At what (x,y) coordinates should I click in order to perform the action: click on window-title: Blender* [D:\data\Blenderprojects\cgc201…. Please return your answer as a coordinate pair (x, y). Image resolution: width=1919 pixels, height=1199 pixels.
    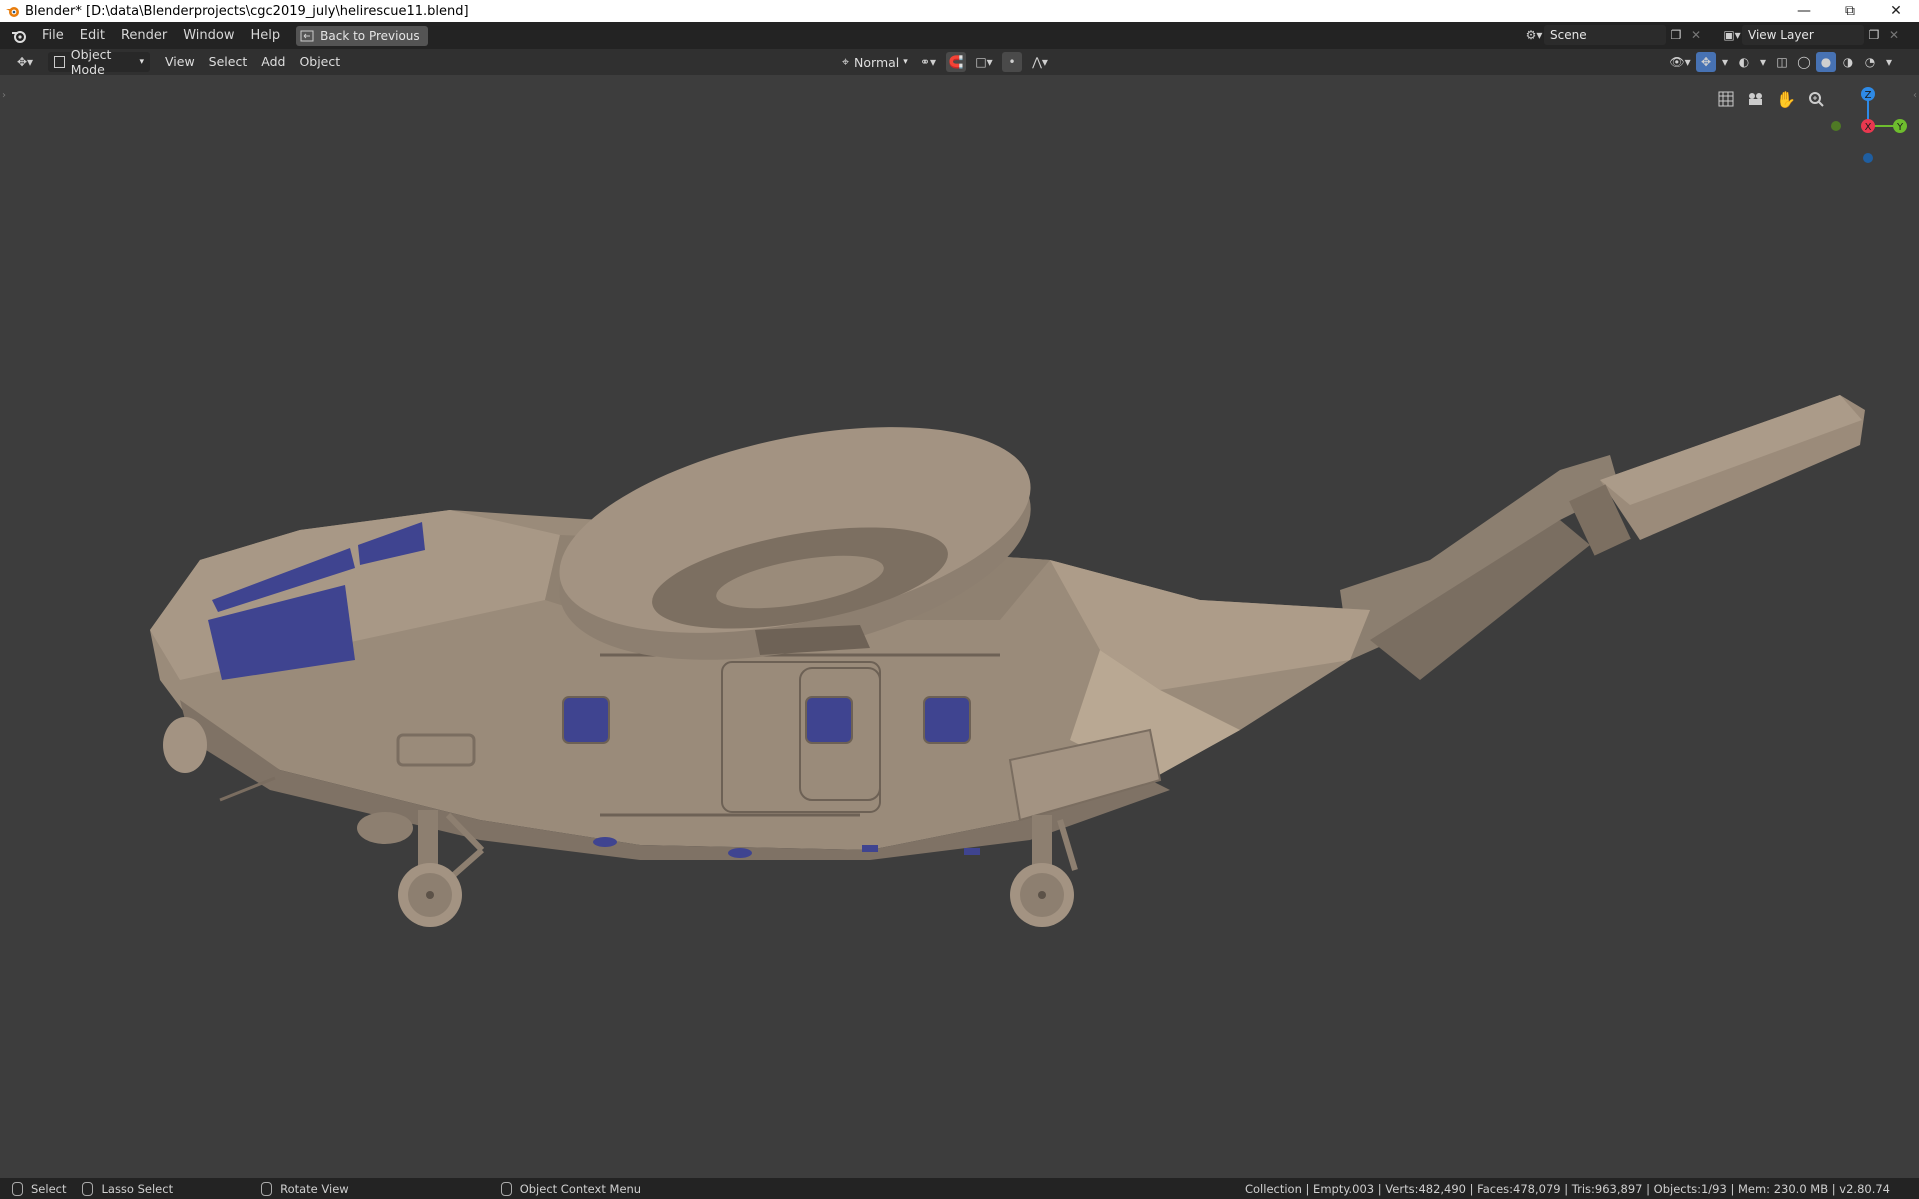
    Looking at the image, I should click on (247, 11).